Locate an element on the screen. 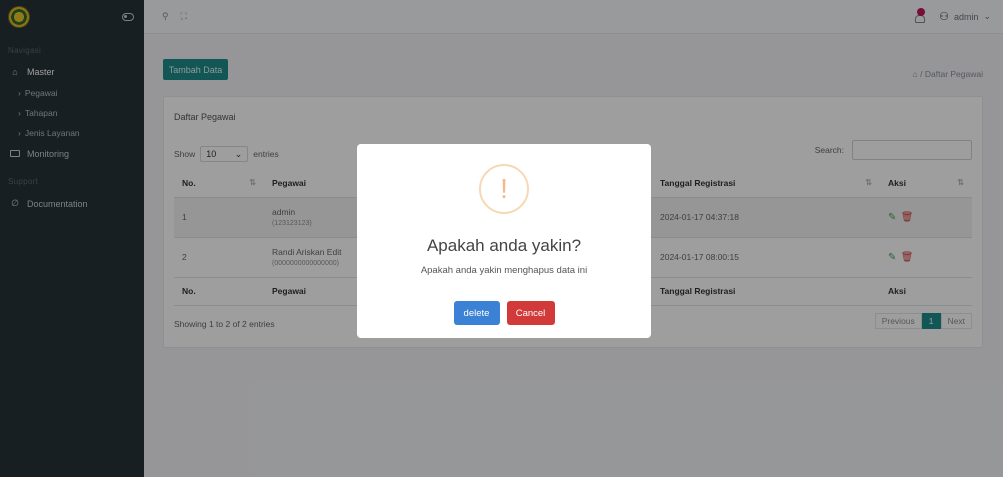 The image size is (1003, 477). delete-button: delete is located at coordinates (476, 313).